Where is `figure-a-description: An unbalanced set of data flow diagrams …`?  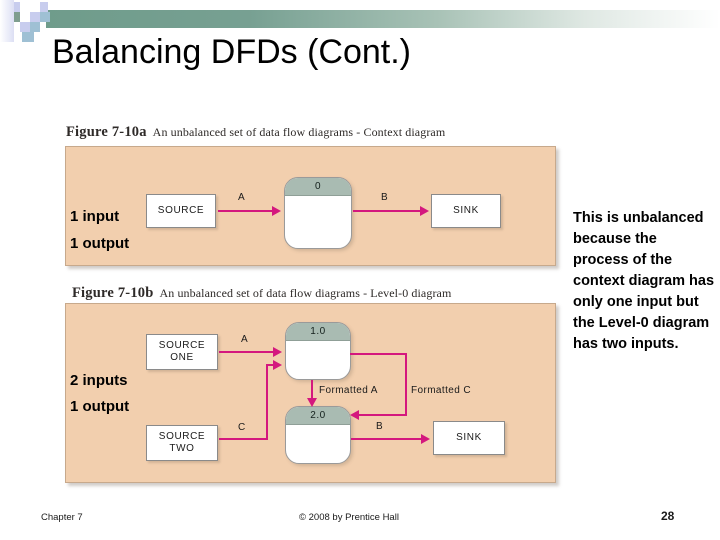 figure-a-description: An unbalanced set of data flow diagrams … is located at coordinates (299, 132).